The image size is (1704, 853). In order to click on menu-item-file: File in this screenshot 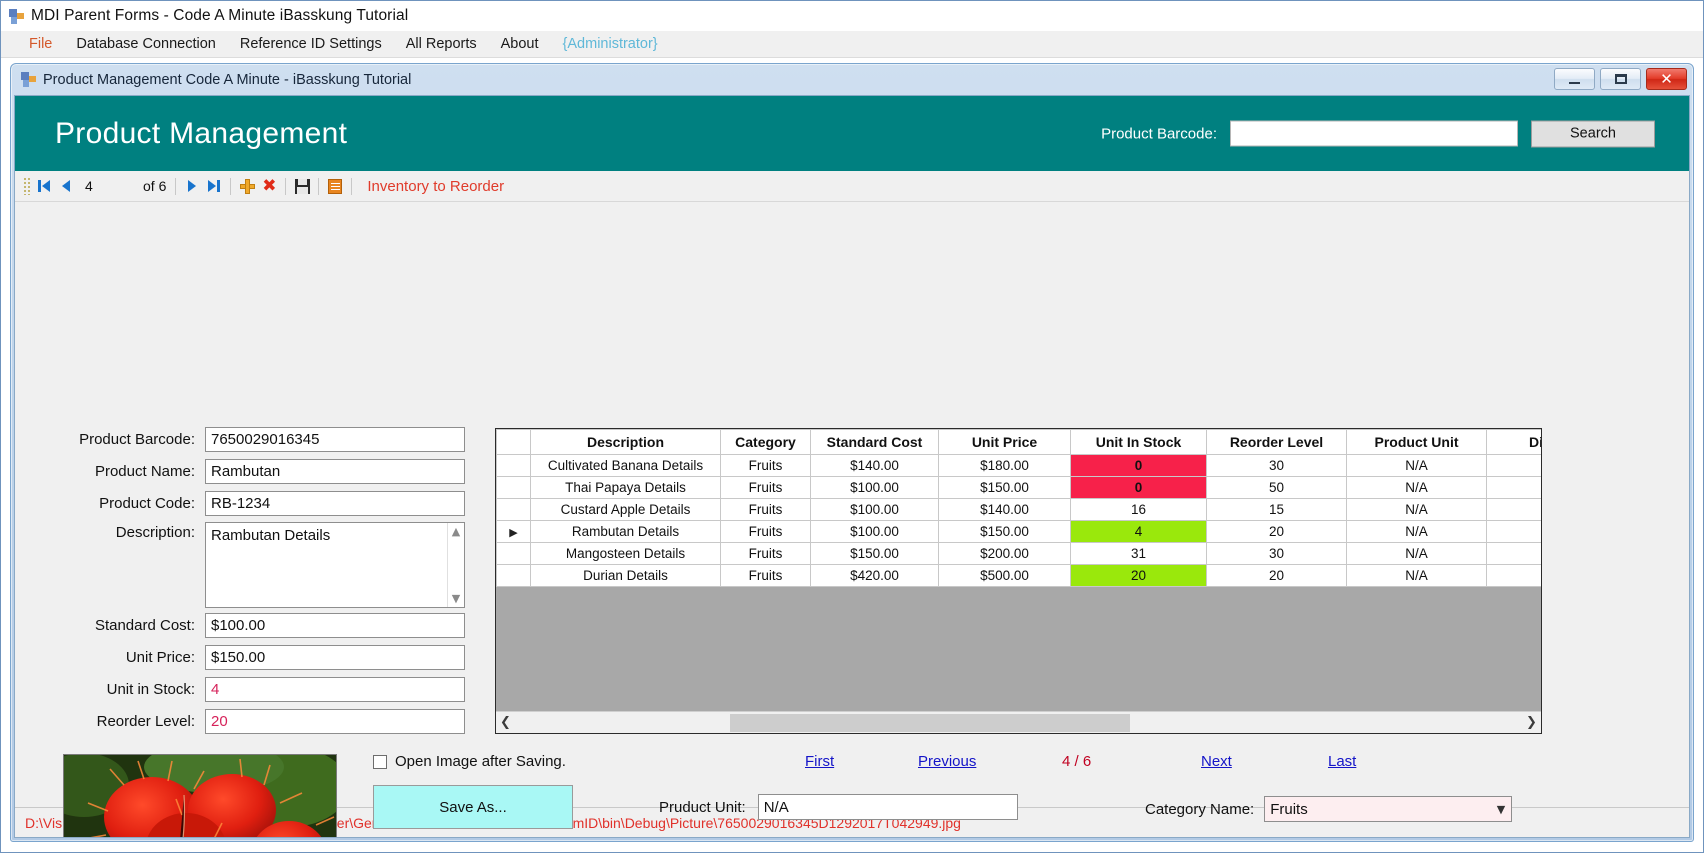, I will do `click(40, 44)`.